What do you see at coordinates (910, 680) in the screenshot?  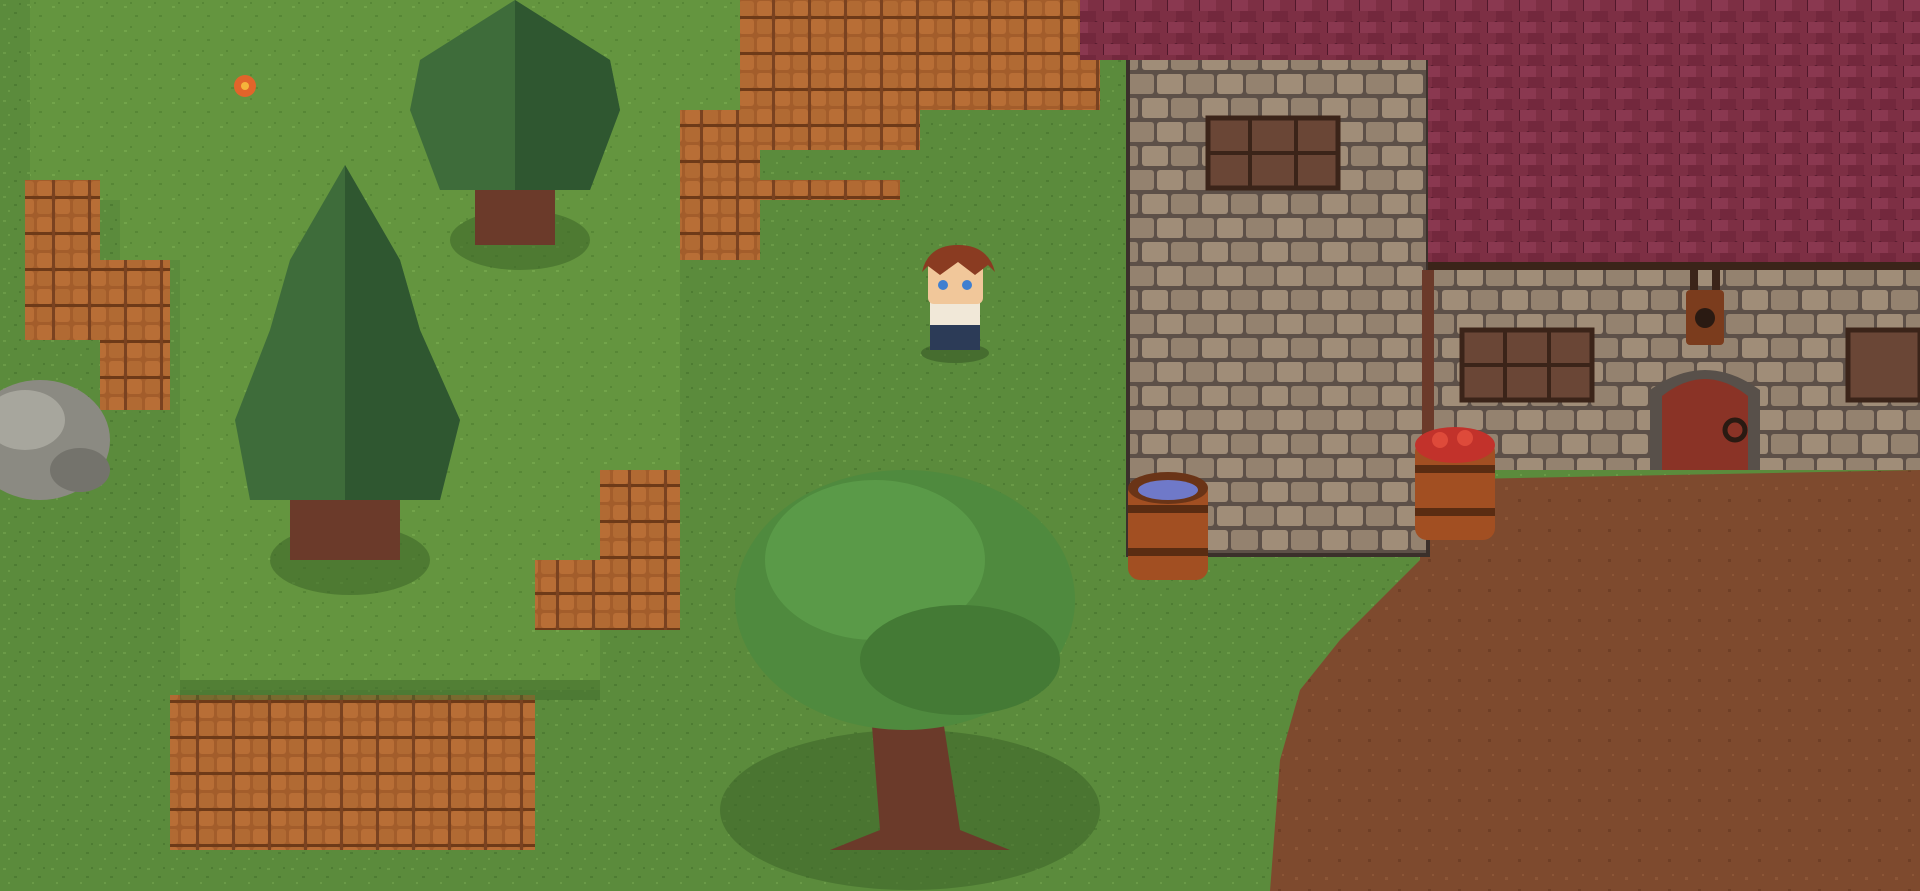 I see `oak-tree` at bounding box center [910, 680].